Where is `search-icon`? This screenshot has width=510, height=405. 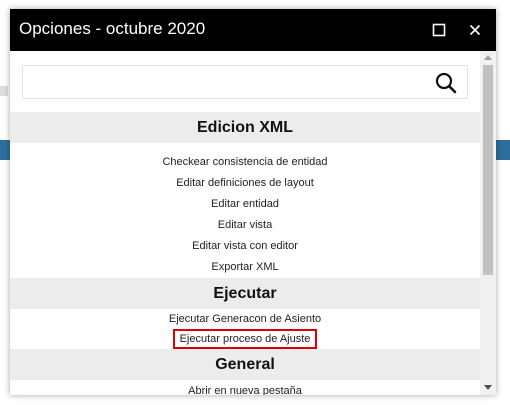 search-icon is located at coordinates (446, 83).